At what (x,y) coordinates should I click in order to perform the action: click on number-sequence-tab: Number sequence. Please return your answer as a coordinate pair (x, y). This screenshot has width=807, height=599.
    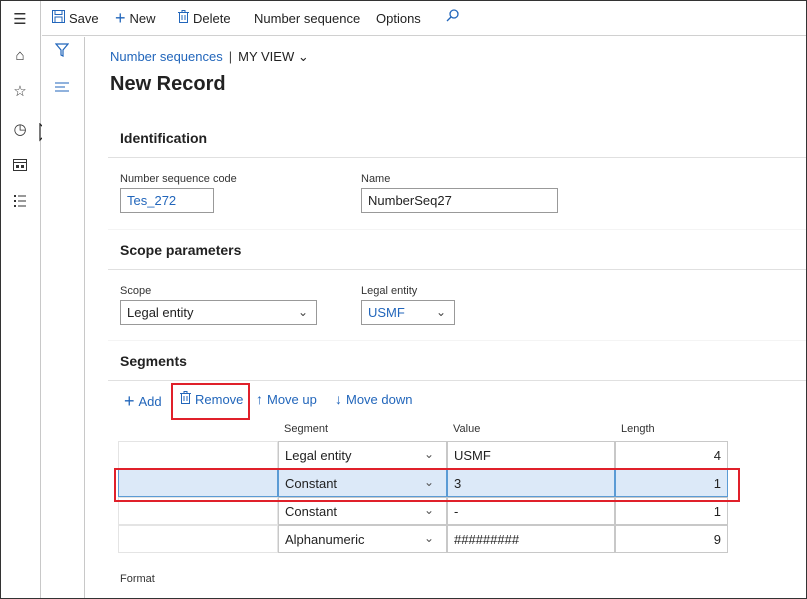
    Looking at the image, I should click on (307, 18).